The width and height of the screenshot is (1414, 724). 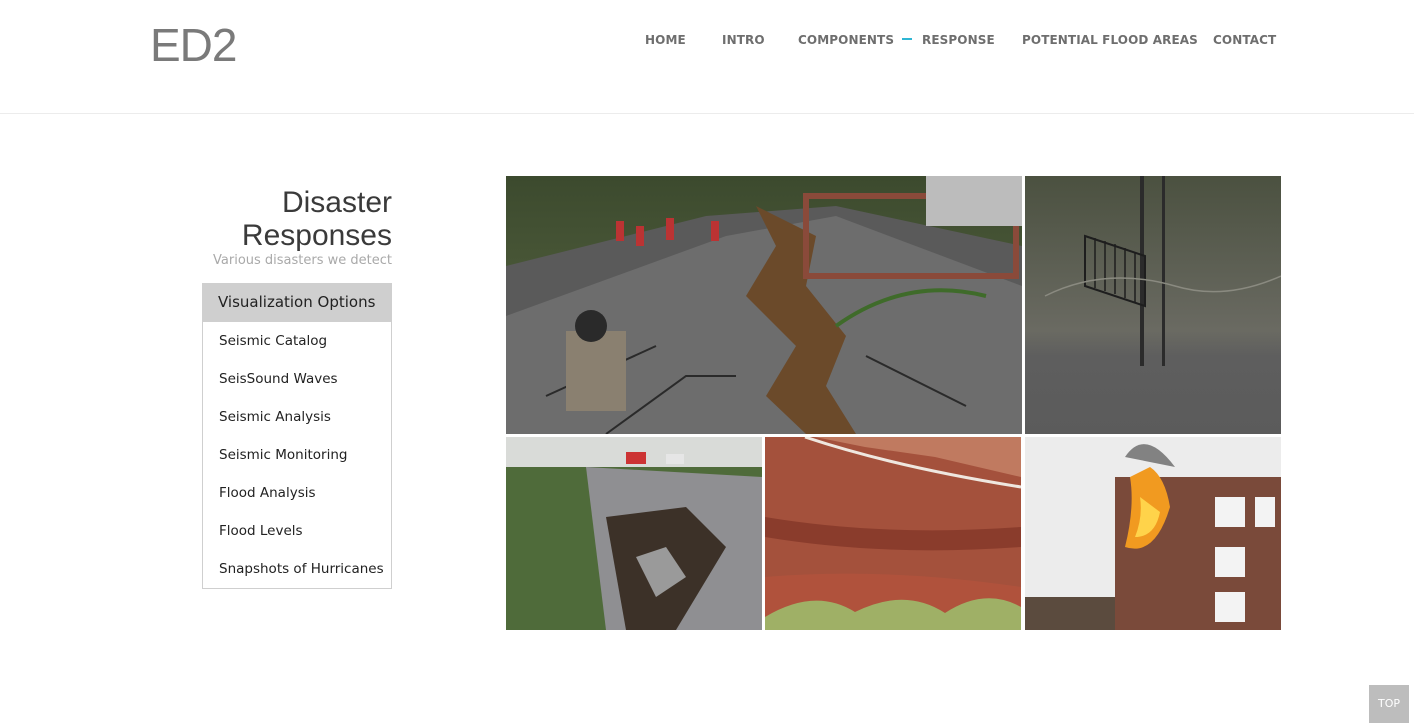 What do you see at coordinates (1153, 305) in the screenshot?
I see `flooded-fence-photo` at bounding box center [1153, 305].